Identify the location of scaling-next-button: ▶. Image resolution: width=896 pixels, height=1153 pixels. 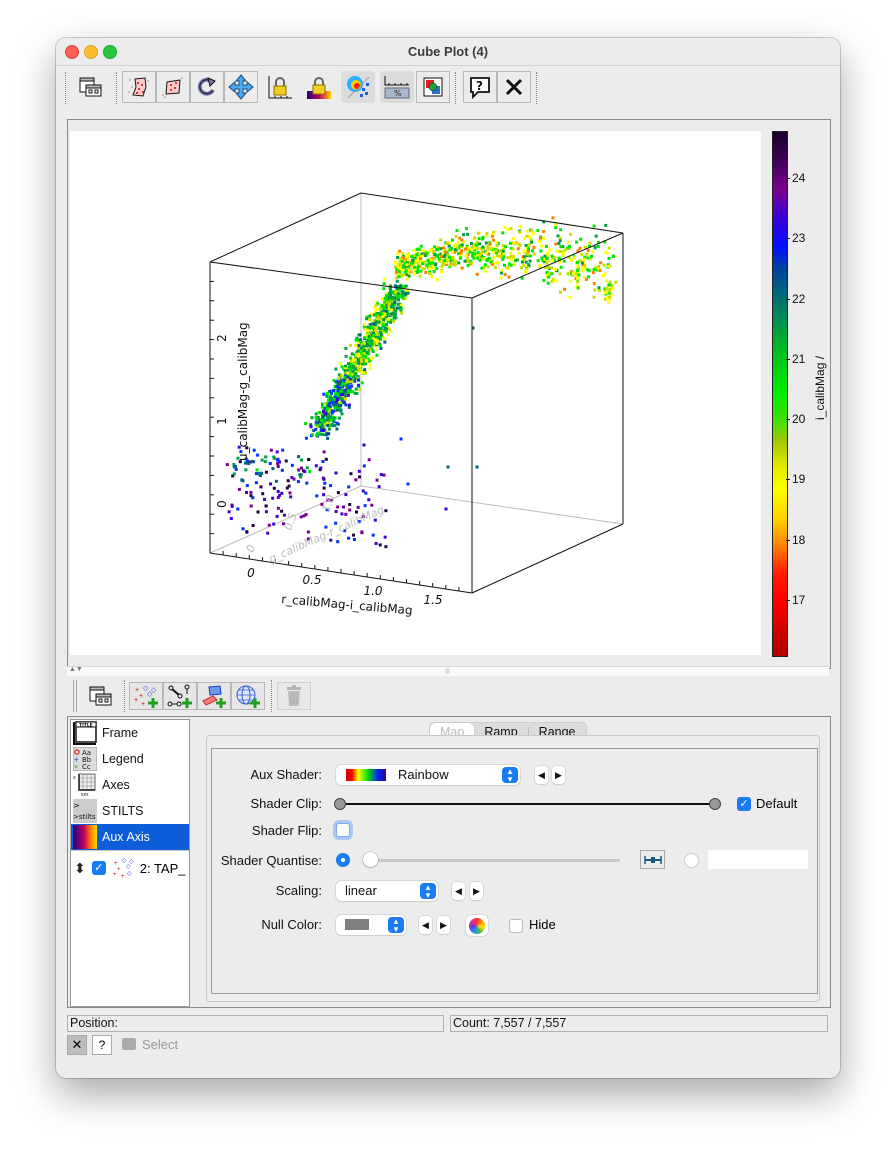
(476, 891).